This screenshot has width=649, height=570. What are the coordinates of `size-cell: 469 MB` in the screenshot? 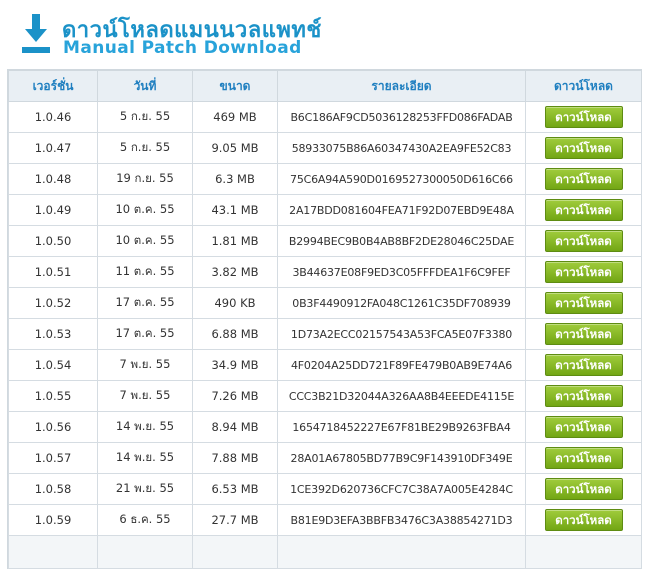 It's located at (235, 117).